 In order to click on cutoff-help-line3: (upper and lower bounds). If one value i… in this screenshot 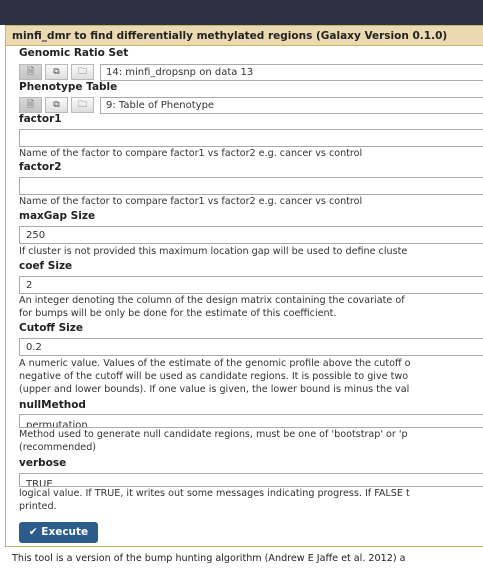, I will do `click(214, 389)`.